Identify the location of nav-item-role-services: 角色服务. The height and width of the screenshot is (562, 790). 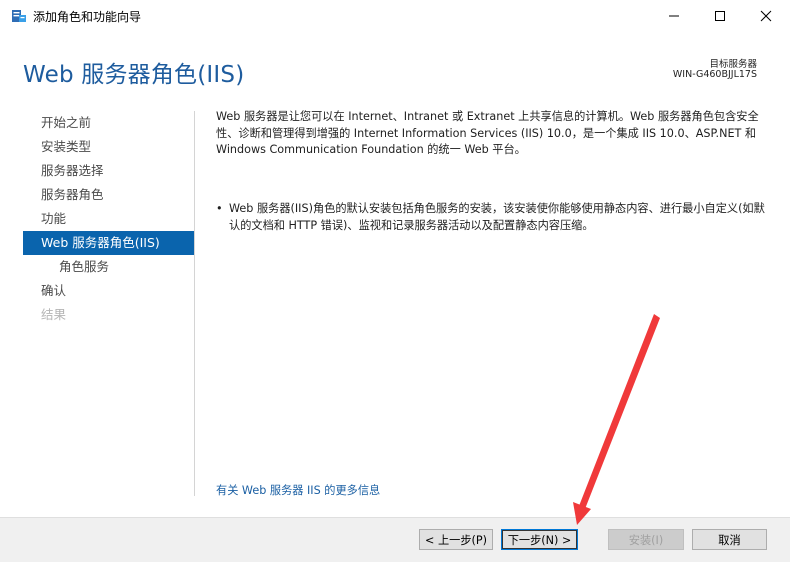
(108, 267).